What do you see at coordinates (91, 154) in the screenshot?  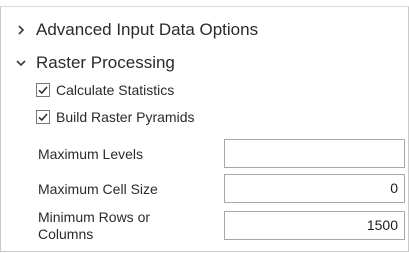 I see `maximum-levels-label: Maximum Levels` at bounding box center [91, 154].